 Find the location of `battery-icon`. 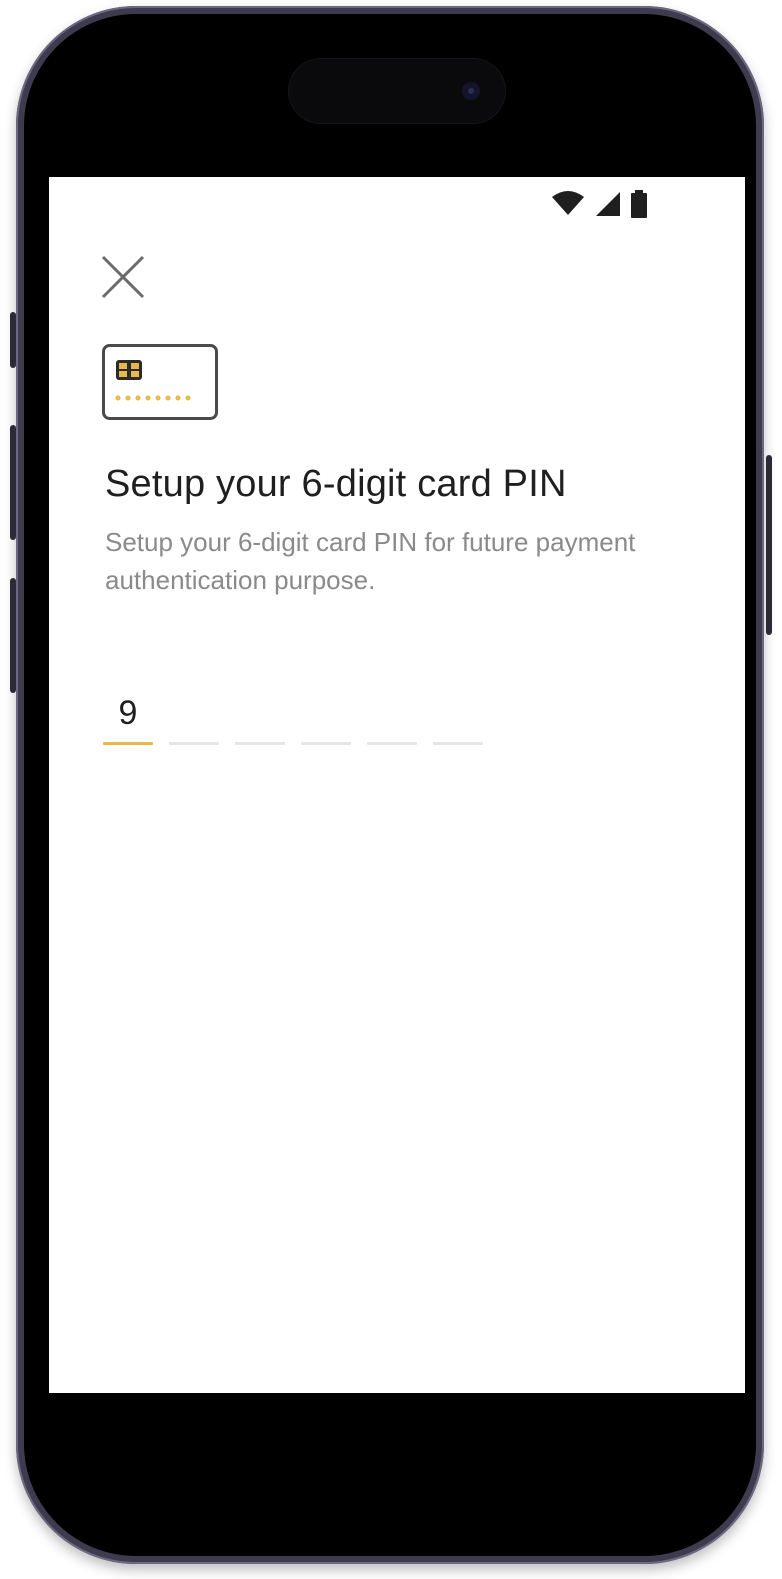

battery-icon is located at coordinates (639, 204).